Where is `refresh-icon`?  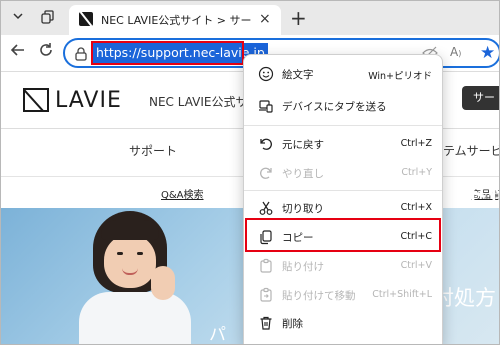
refresh-icon is located at coordinates (46, 52).